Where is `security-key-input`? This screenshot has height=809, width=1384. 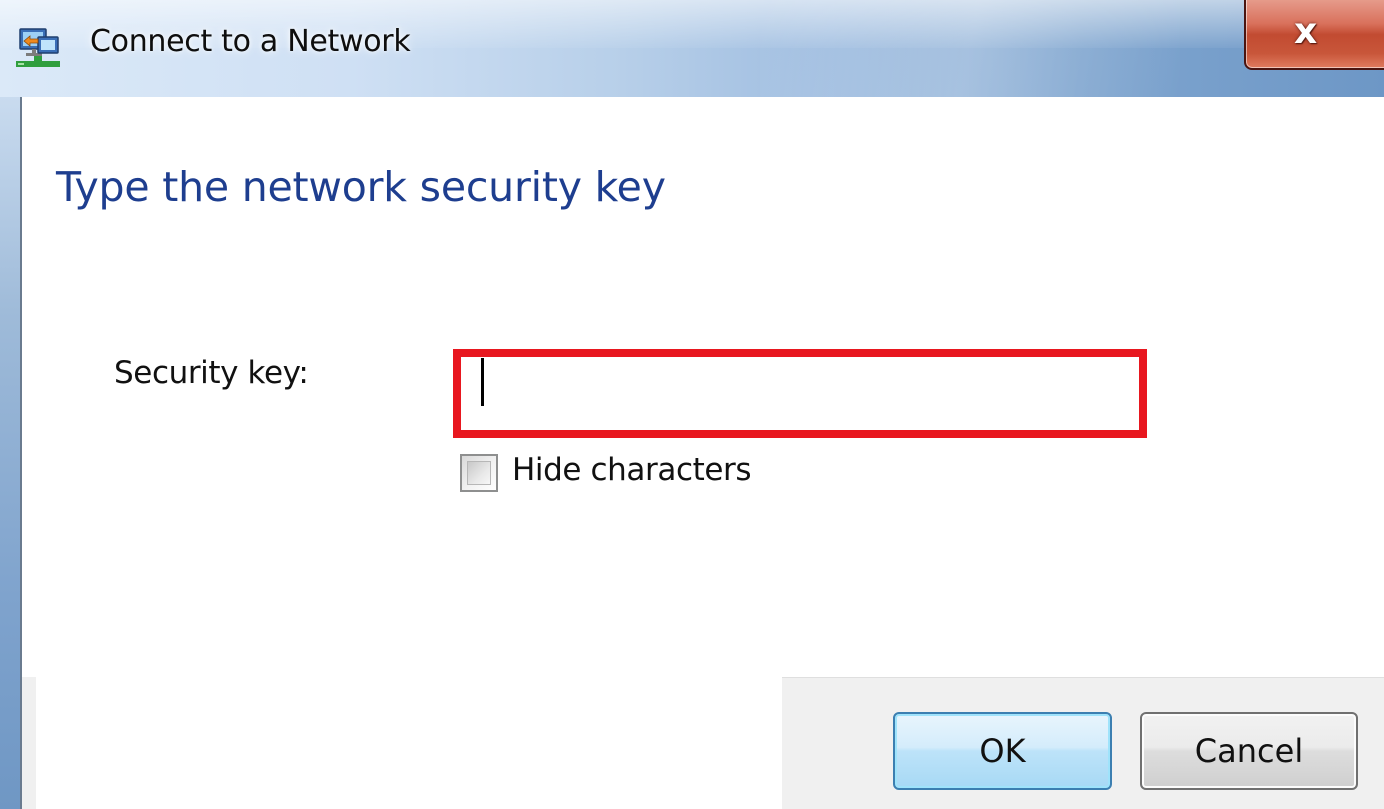 security-key-input is located at coordinates (801, 393).